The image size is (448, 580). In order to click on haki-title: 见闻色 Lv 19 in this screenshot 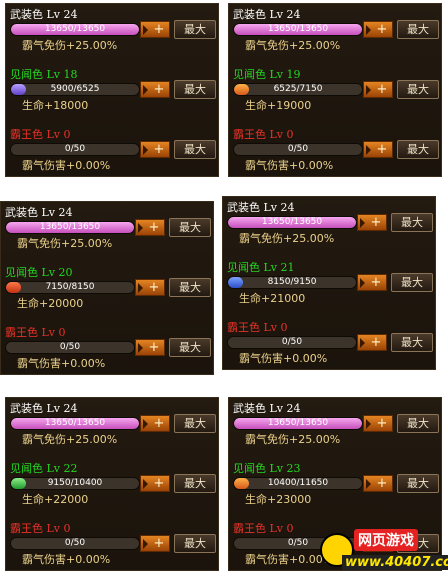, I will do `click(267, 74)`.